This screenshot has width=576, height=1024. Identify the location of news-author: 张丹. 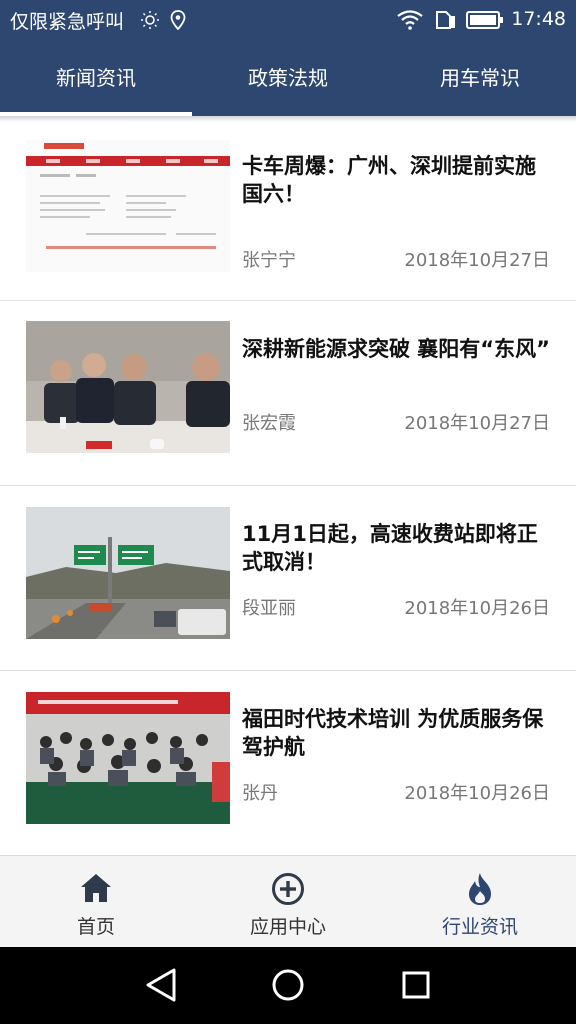
(260, 793).